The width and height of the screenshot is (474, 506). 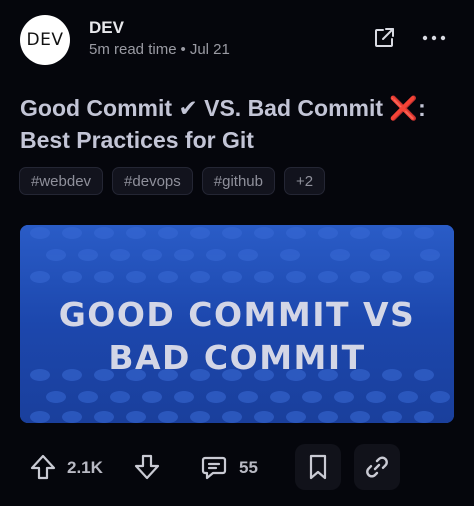 What do you see at coordinates (188, 108) in the screenshot?
I see `title-check-mark: ✔` at bounding box center [188, 108].